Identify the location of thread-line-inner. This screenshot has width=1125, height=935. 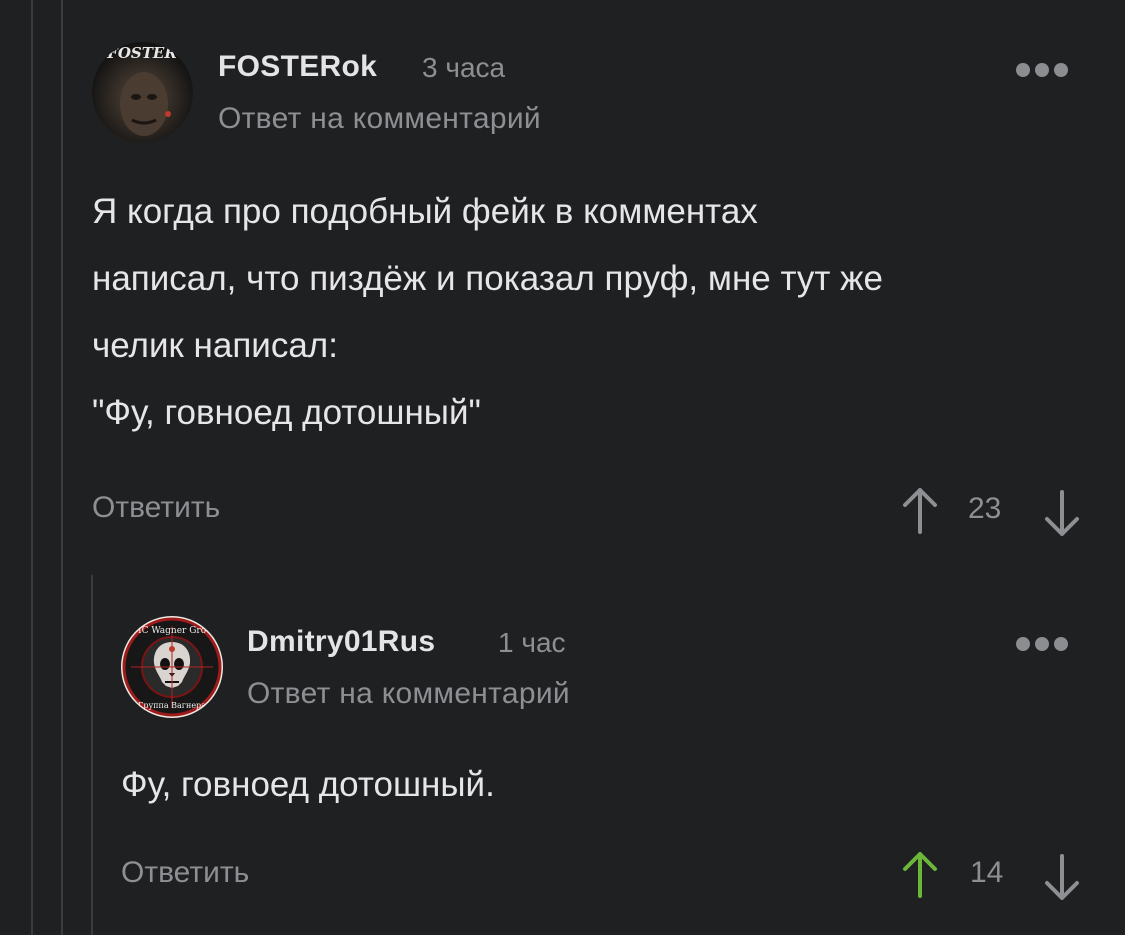
(62, 467).